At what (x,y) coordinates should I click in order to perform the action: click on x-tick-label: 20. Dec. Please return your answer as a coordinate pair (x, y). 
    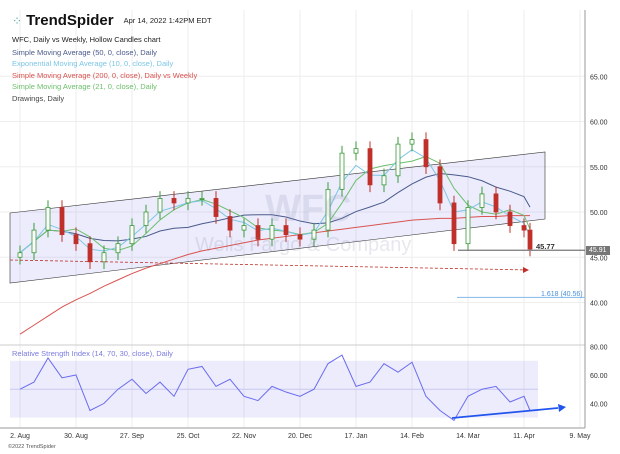
    Looking at the image, I should click on (300, 436).